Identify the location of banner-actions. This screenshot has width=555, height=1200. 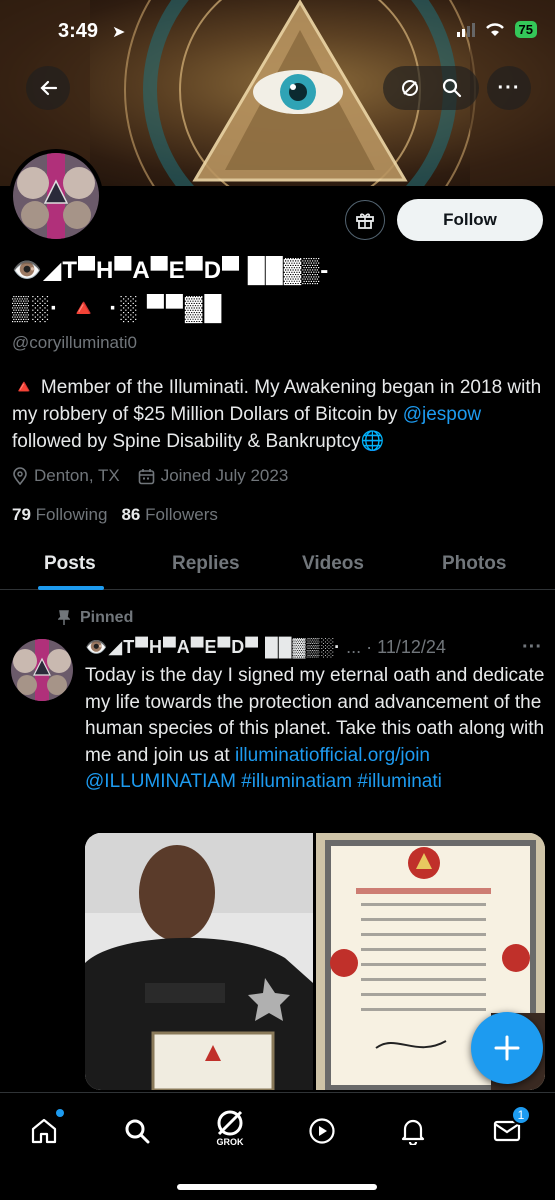
(431, 88).